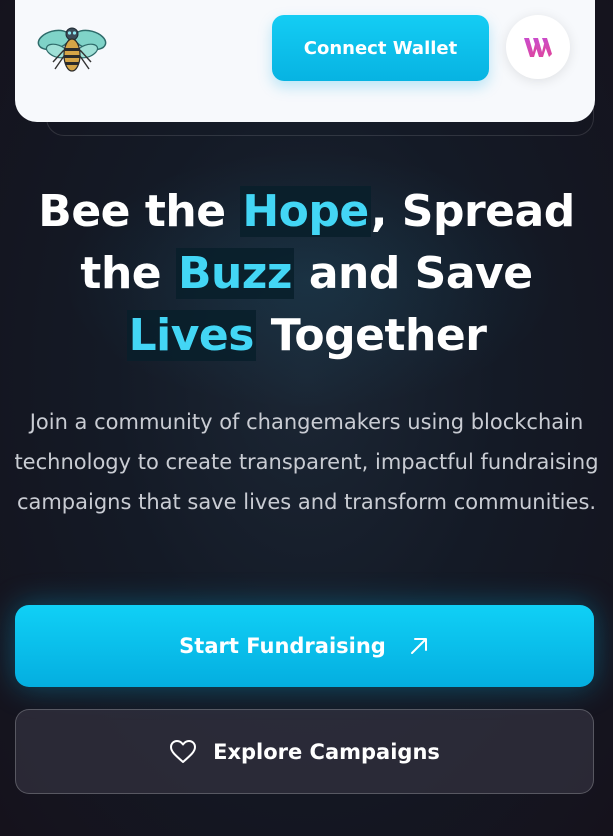  What do you see at coordinates (371, 335) in the screenshot?
I see `headline-text: Together` at bounding box center [371, 335].